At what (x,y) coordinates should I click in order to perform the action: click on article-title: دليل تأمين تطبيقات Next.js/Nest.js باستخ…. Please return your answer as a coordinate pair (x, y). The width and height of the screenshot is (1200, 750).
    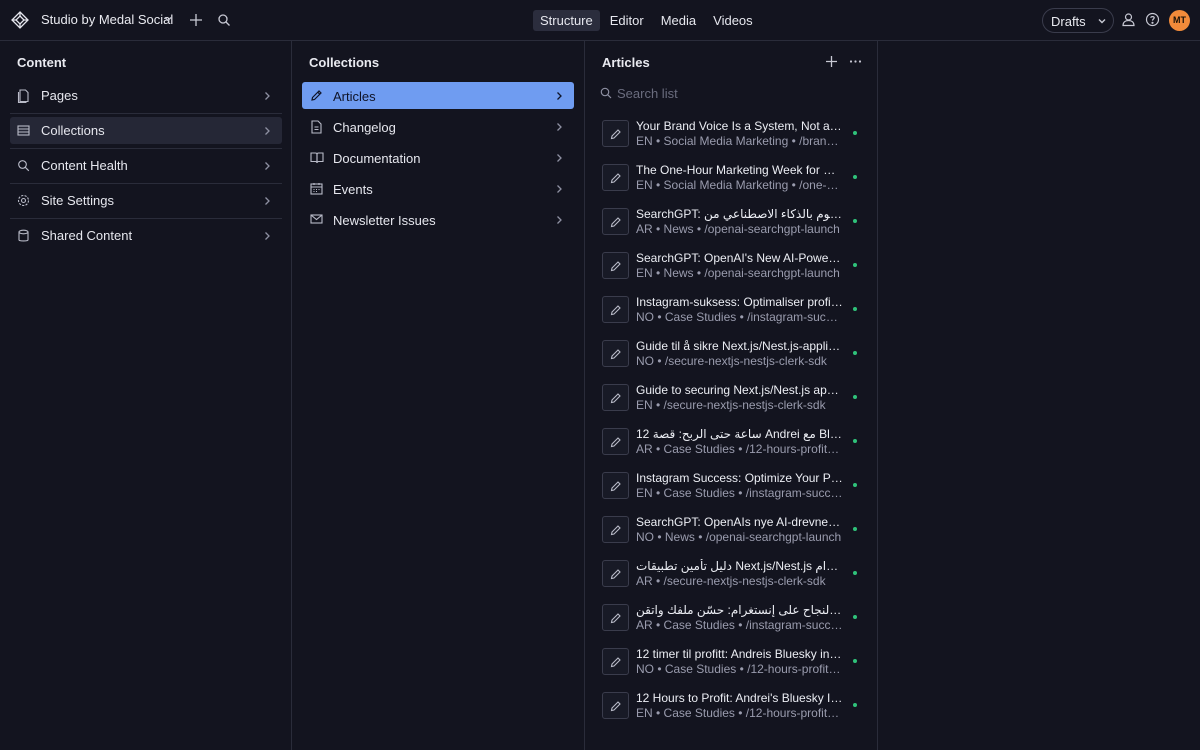
    Looking at the image, I should click on (739, 566).